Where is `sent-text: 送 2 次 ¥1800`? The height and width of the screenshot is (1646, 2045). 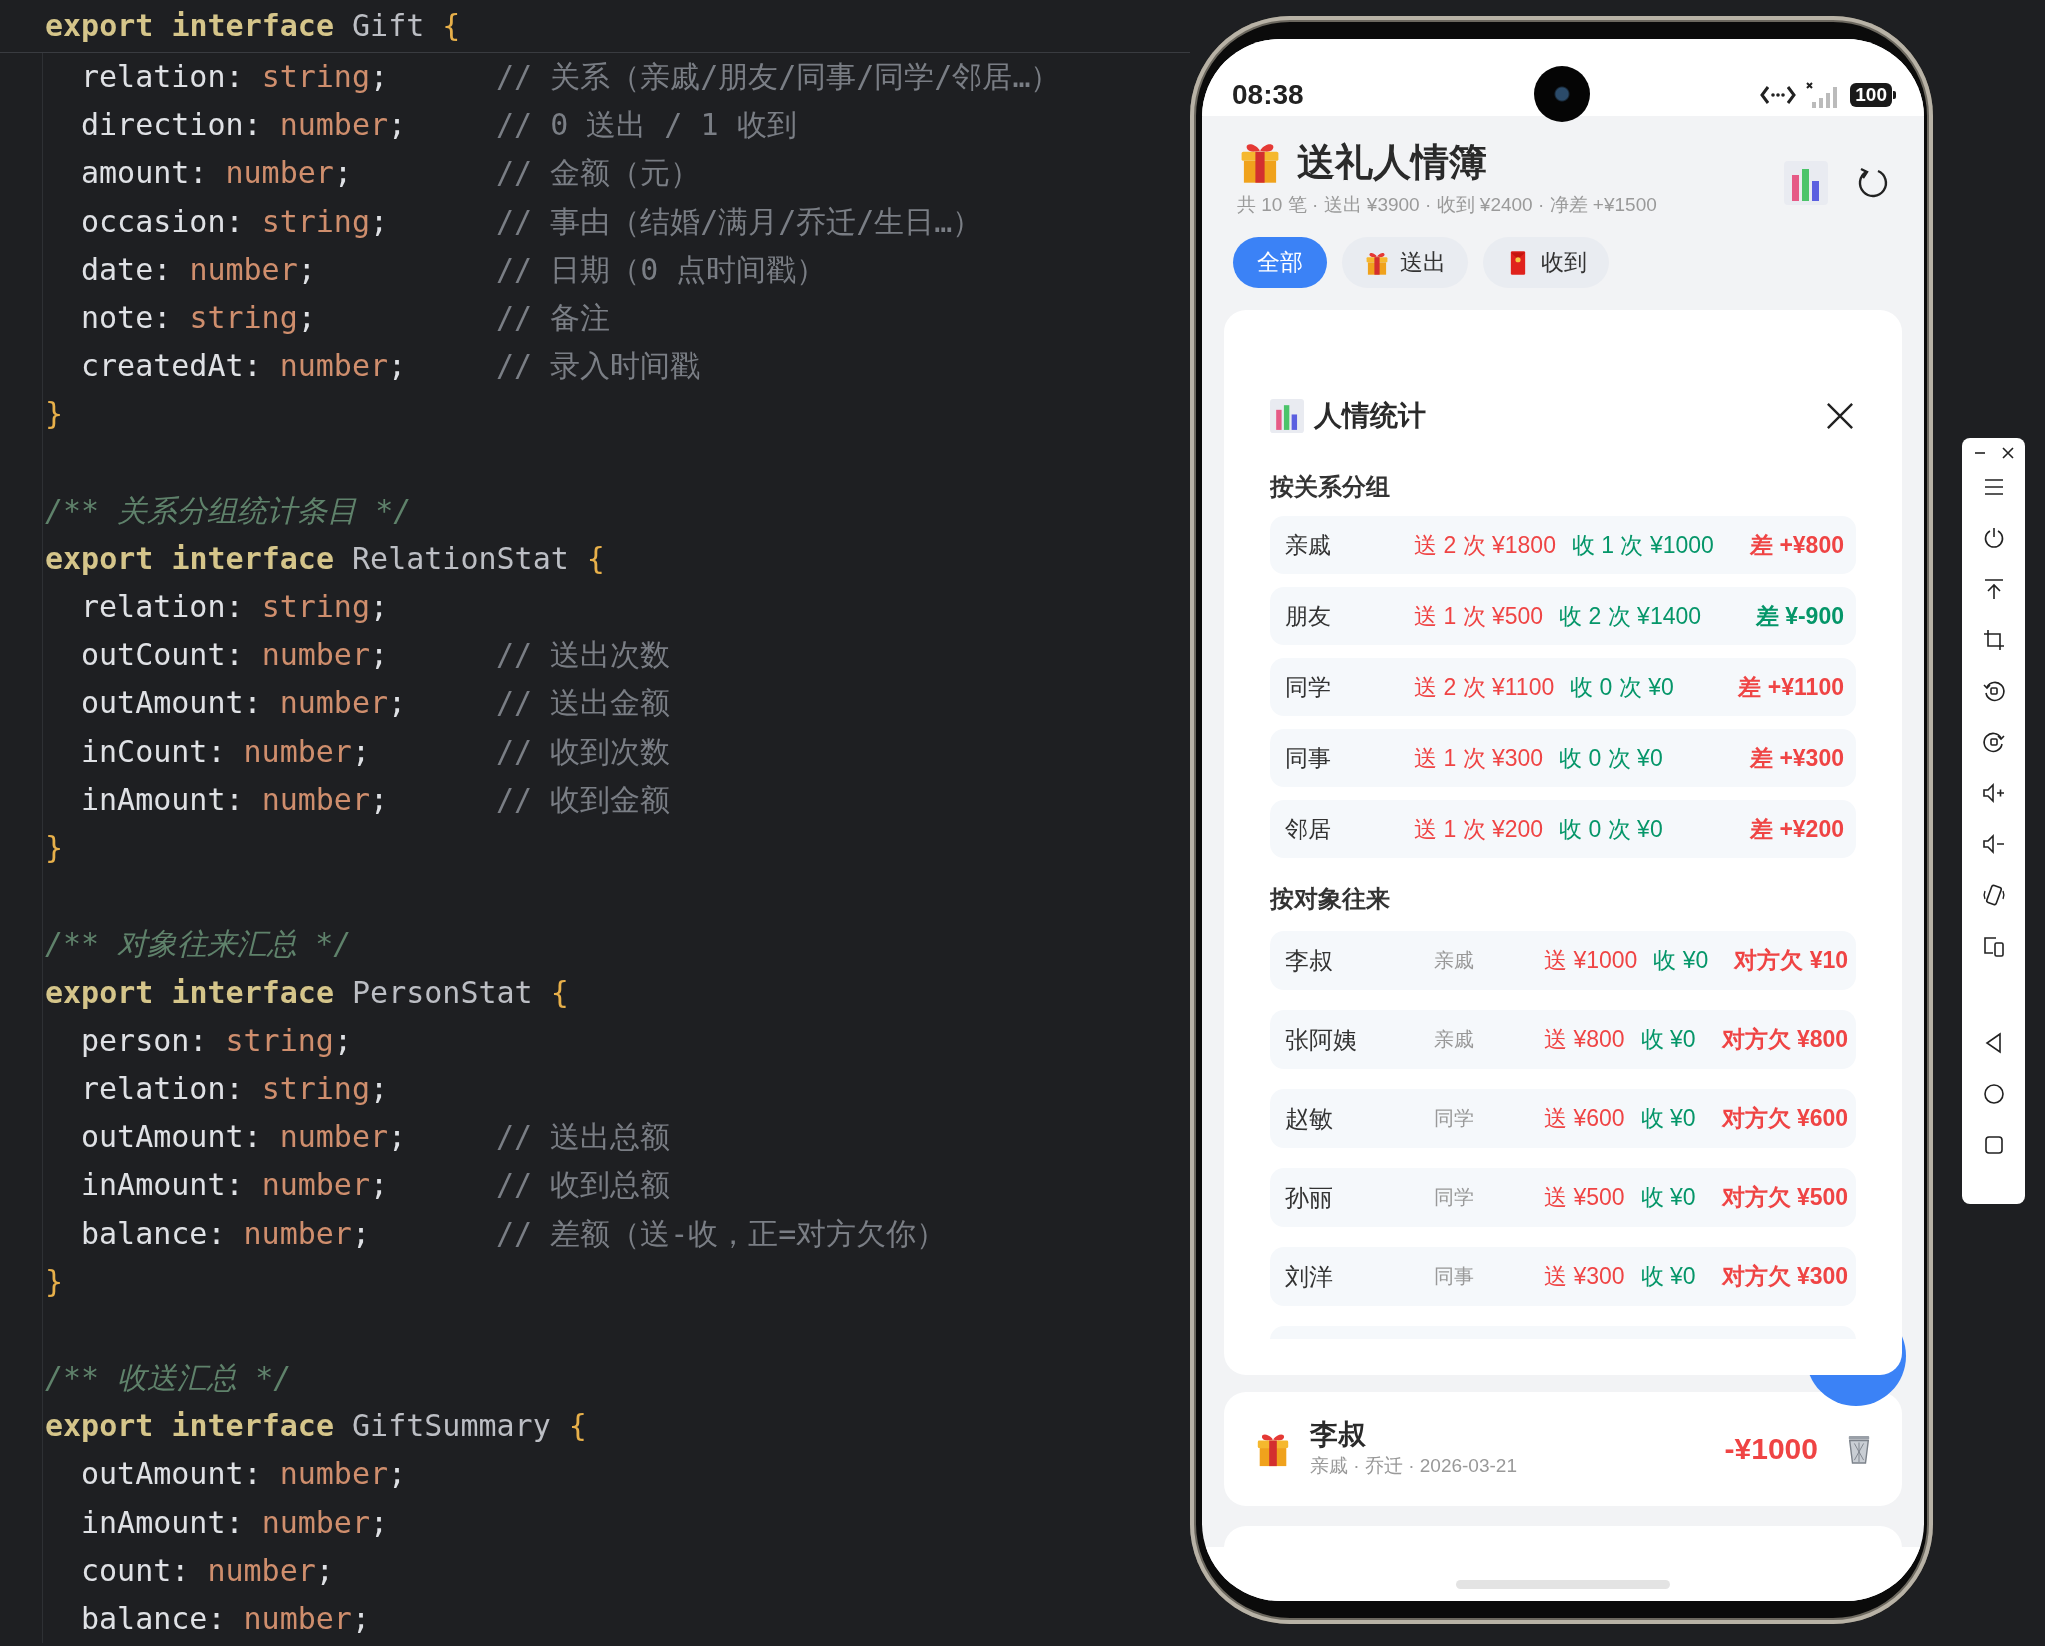
sent-text: 送 2 次 ¥1800 is located at coordinates (1485, 545).